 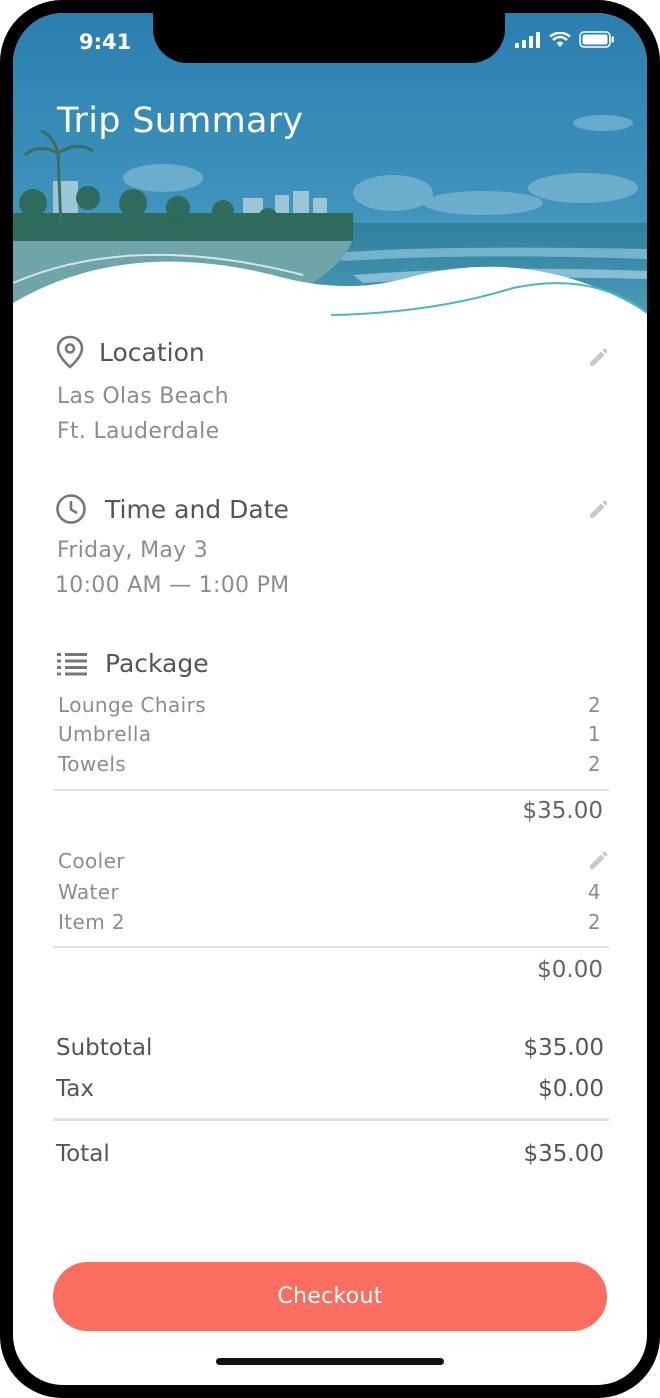 I want to click on package-item-row: Towels 2, so click(x=329, y=764).